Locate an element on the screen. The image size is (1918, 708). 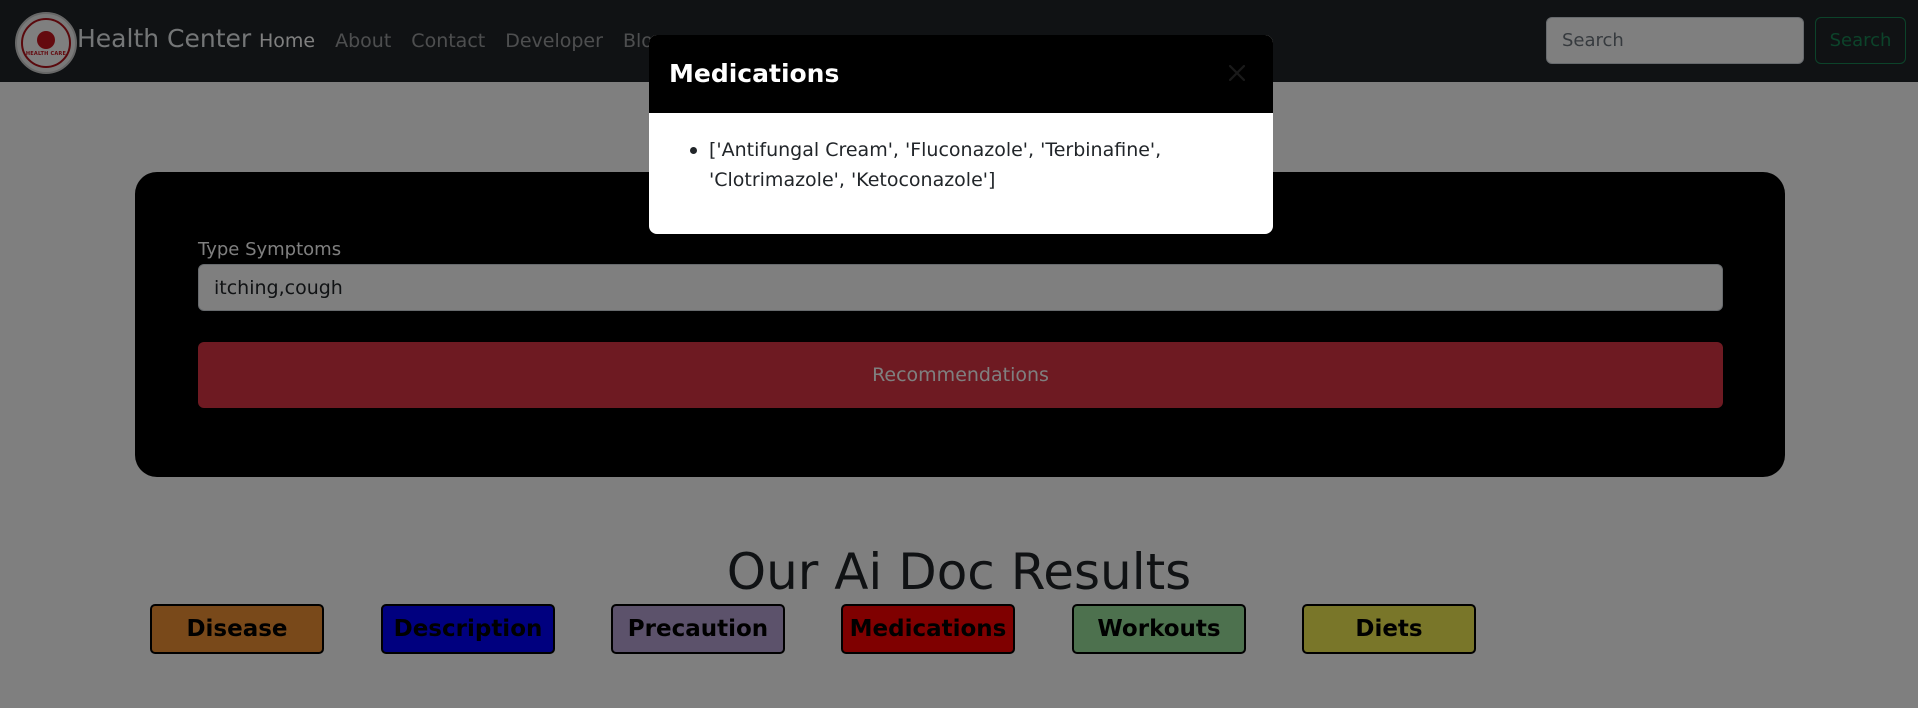
close-icon is located at coordinates (1237, 73).